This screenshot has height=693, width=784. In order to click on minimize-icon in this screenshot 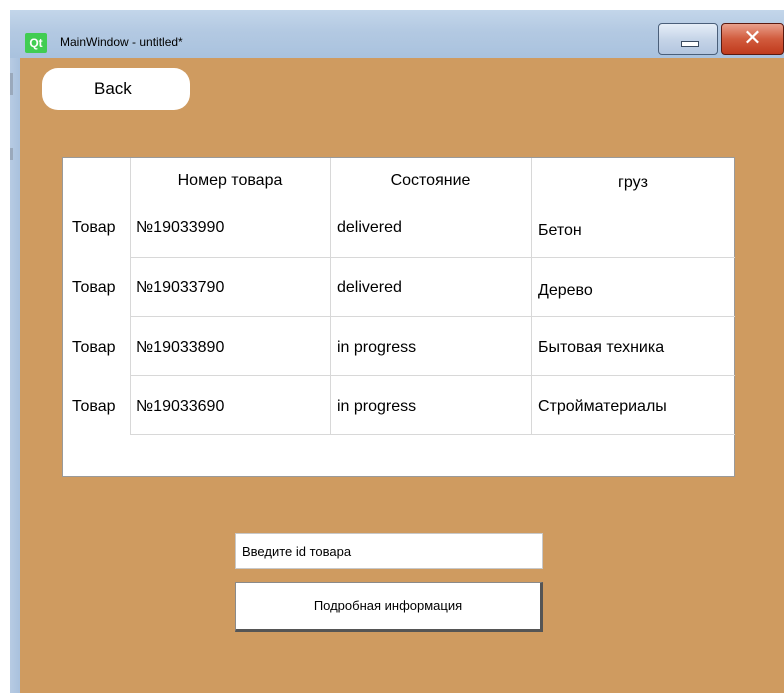, I will do `click(690, 44)`.